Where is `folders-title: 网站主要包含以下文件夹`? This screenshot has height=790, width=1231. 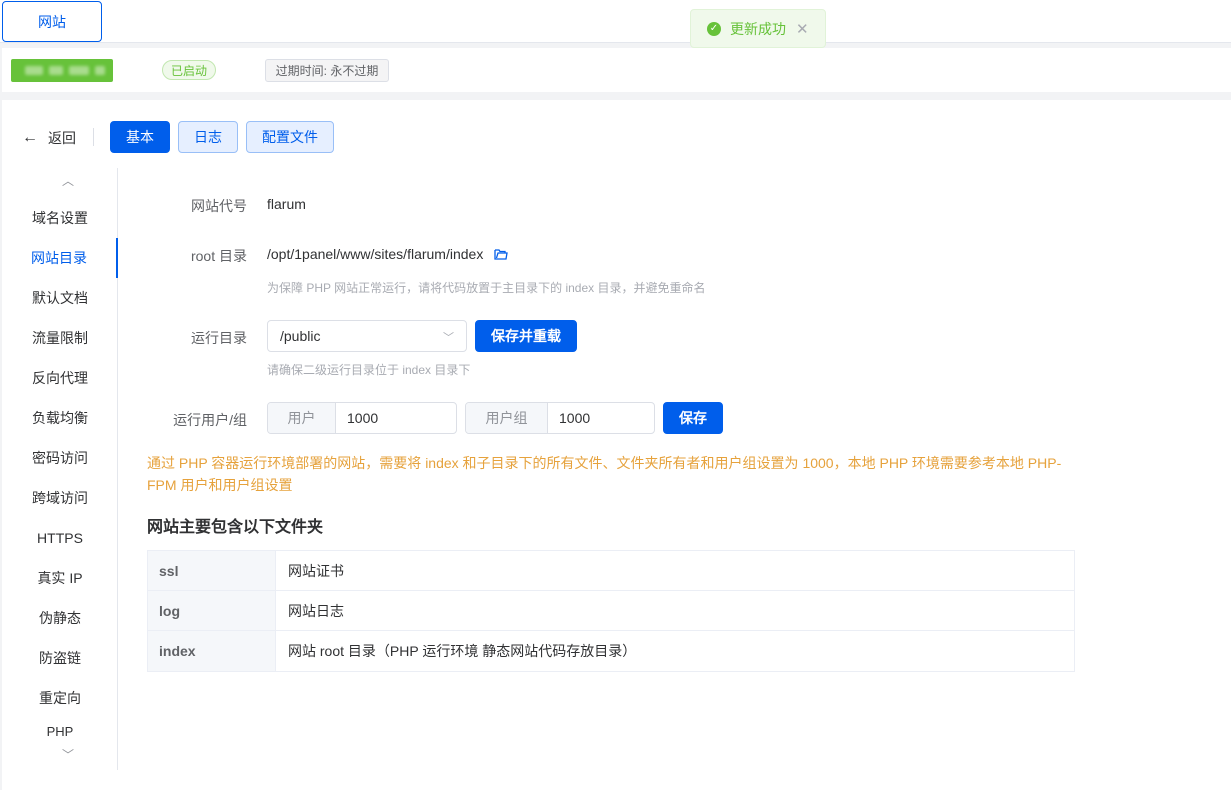
folders-title: 网站主要包含以下文件夹 is located at coordinates (235, 527).